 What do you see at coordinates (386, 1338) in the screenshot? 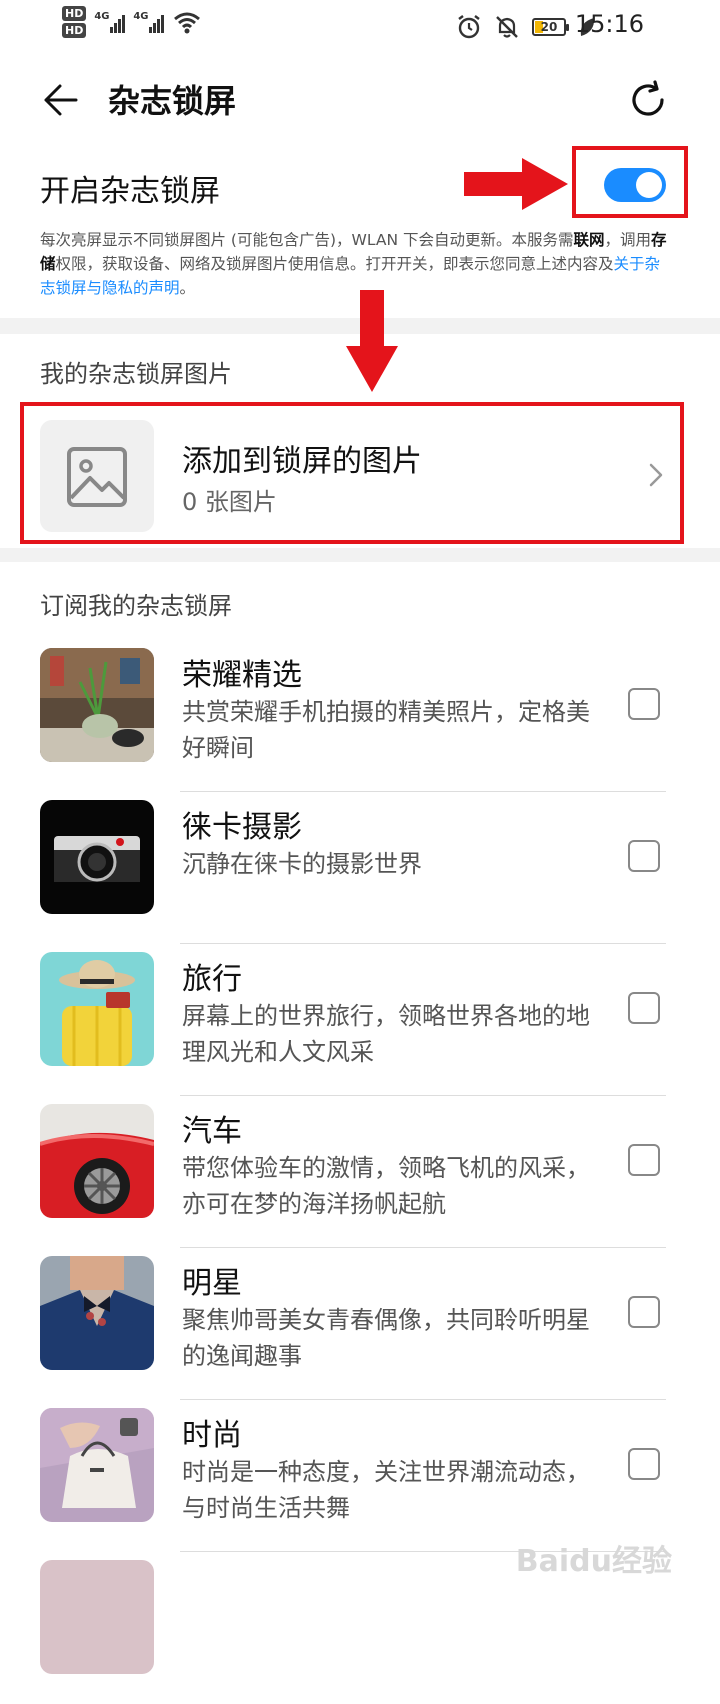
I see `item-desc: 聚焦帅哥美女青春偶像，共同聆听明星的逸闻趣事` at bounding box center [386, 1338].